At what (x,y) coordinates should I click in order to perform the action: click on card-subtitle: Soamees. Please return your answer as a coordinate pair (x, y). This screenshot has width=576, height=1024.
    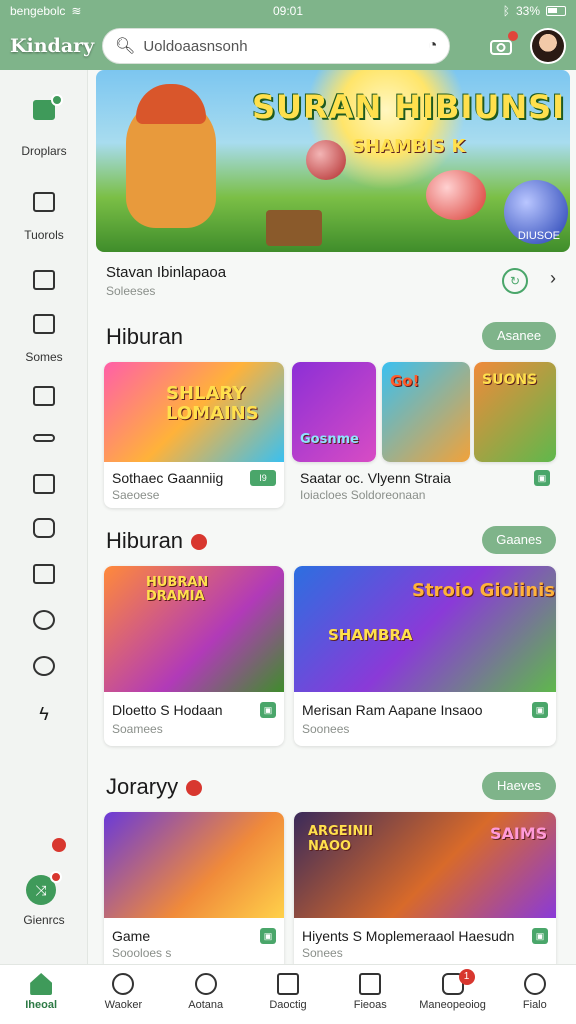
    Looking at the image, I should click on (137, 729).